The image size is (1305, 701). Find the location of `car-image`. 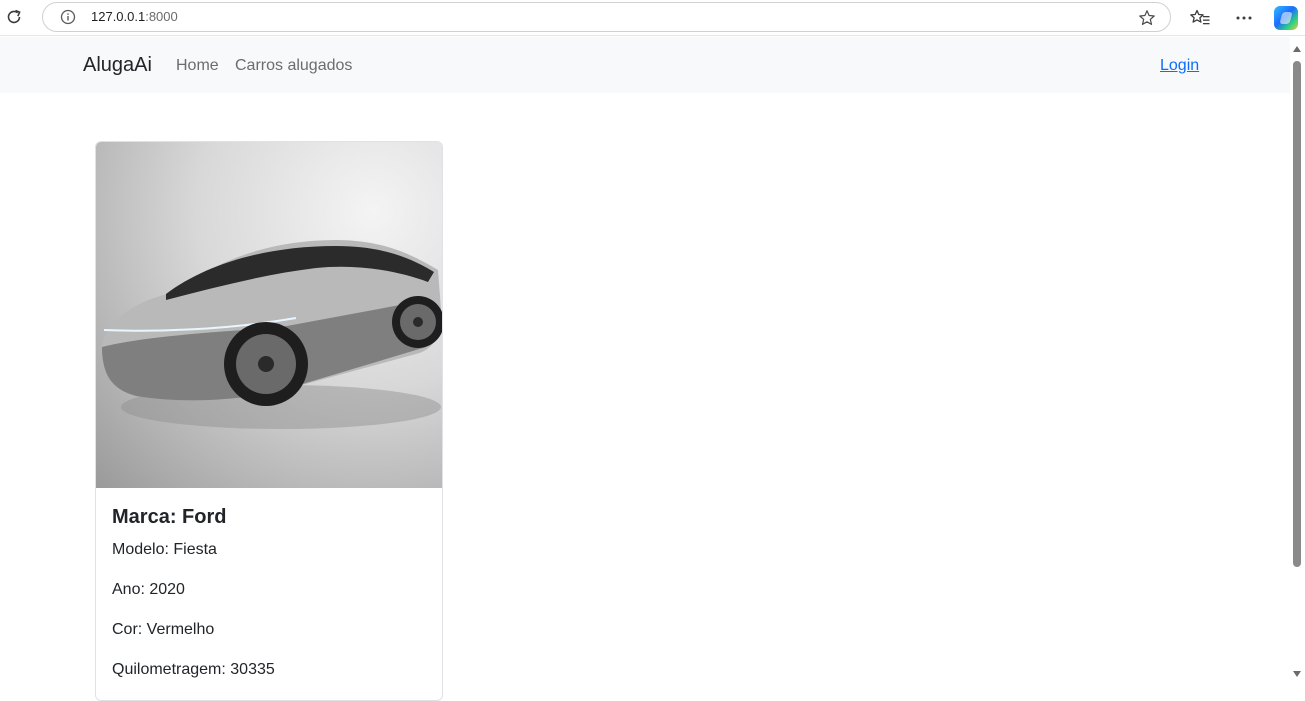

car-image is located at coordinates (269, 315).